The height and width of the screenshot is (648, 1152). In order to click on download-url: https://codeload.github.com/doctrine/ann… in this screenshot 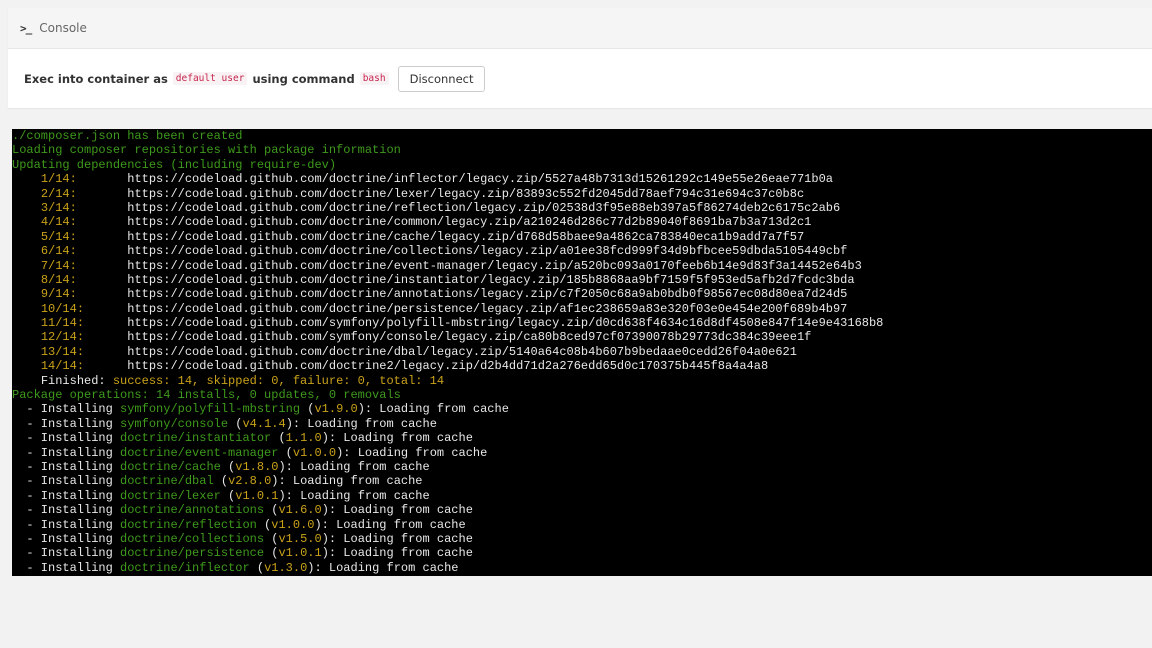, I will do `click(487, 294)`.